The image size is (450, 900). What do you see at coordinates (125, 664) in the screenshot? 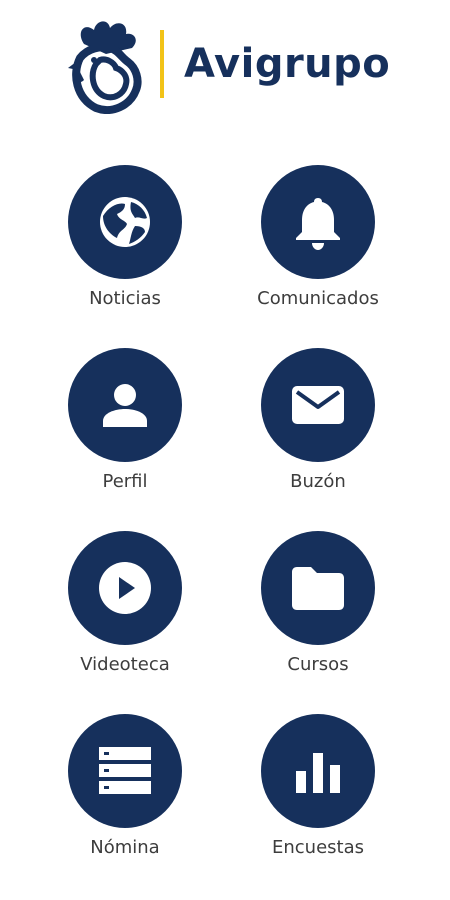
I see `menu-item-label: Videoteca` at bounding box center [125, 664].